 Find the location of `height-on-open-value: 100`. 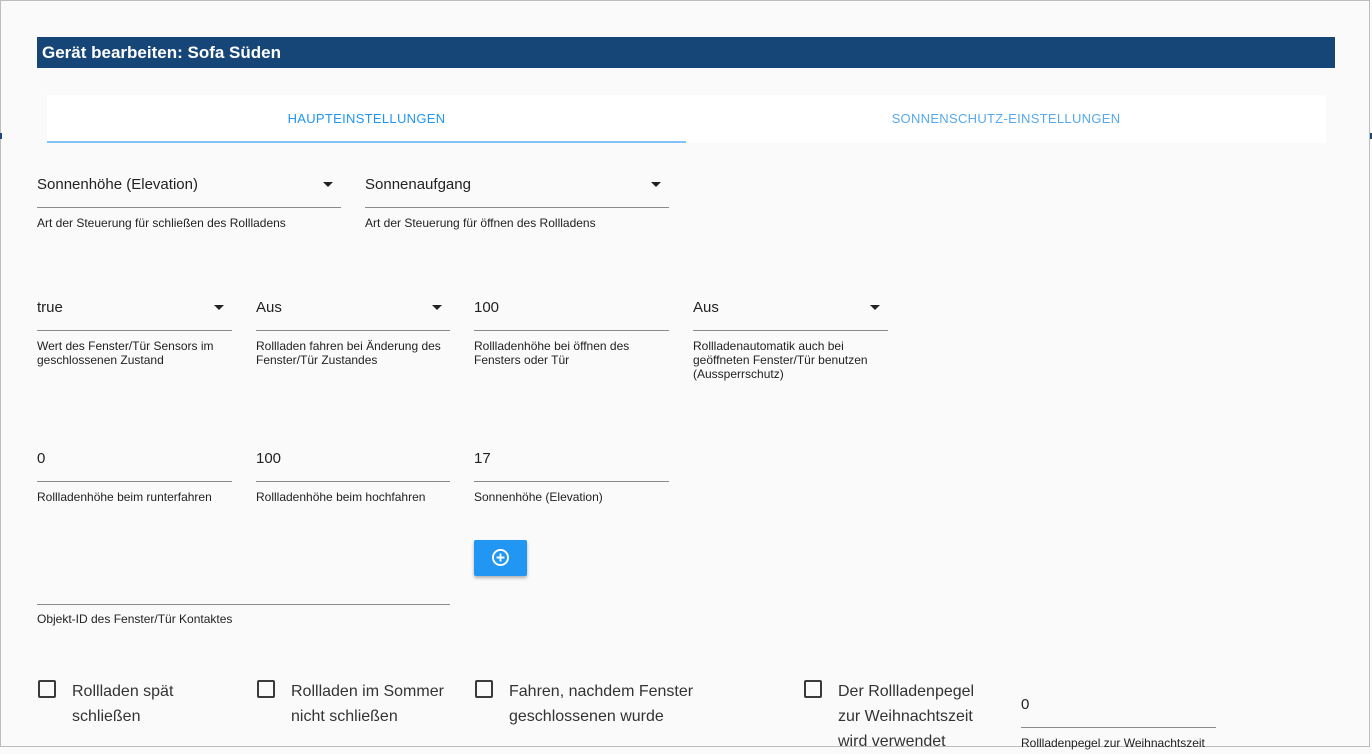

height-on-open-value: 100 is located at coordinates (487, 307).